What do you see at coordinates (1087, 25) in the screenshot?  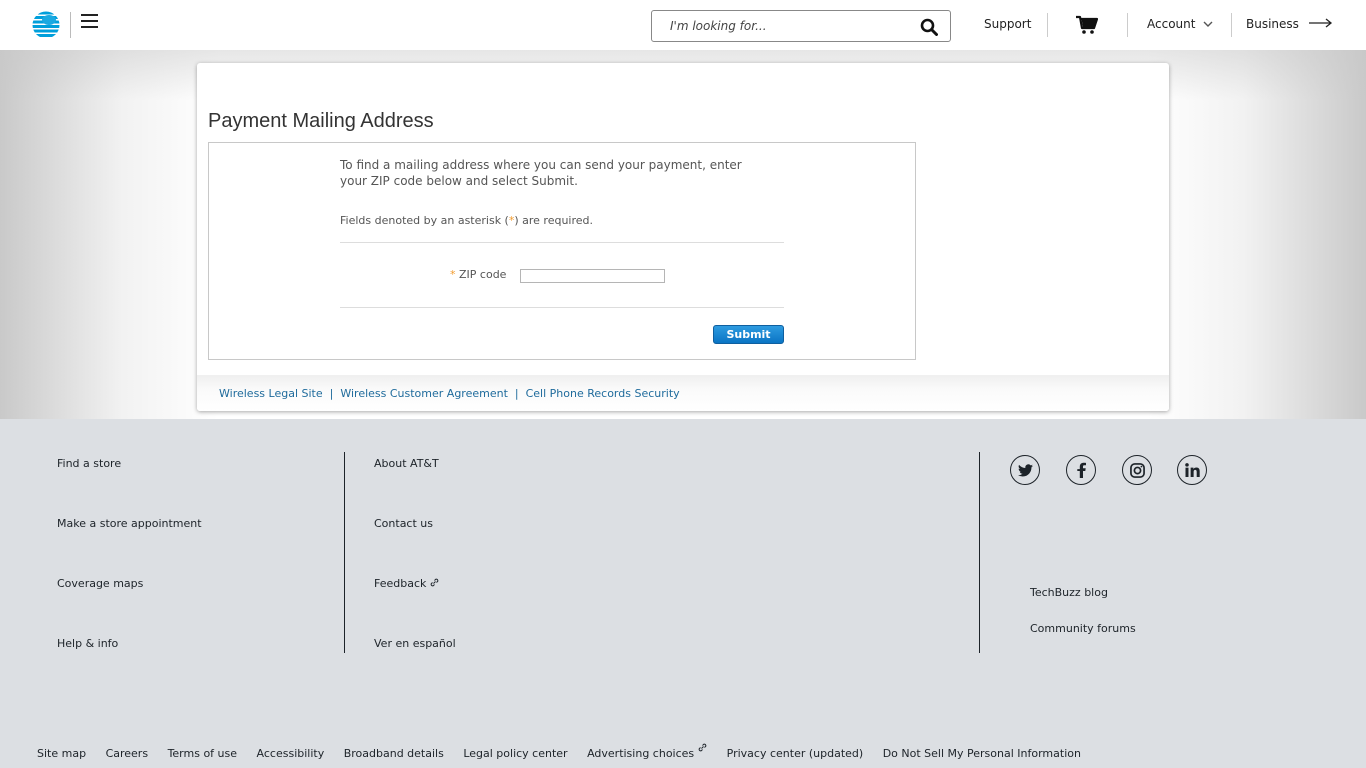 I see `cart-icon` at bounding box center [1087, 25].